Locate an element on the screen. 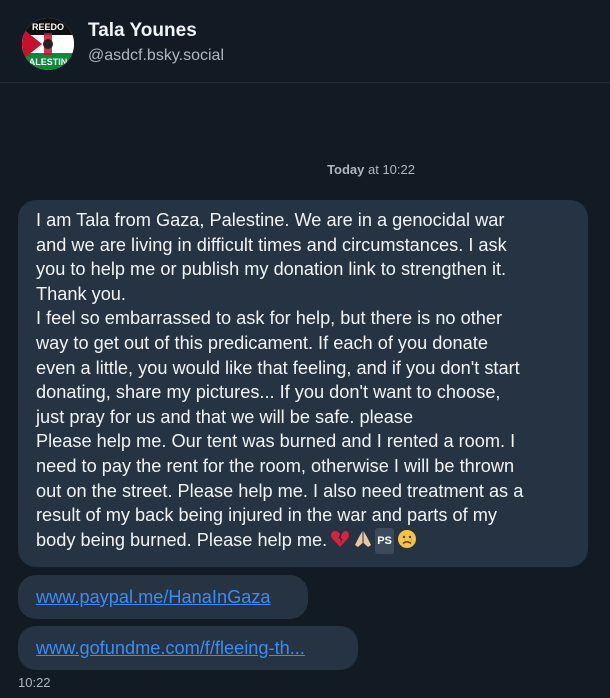 The height and width of the screenshot is (698, 610). paypal-link: www.paypal.me/HanaInGaza is located at coordinates (163, 597).